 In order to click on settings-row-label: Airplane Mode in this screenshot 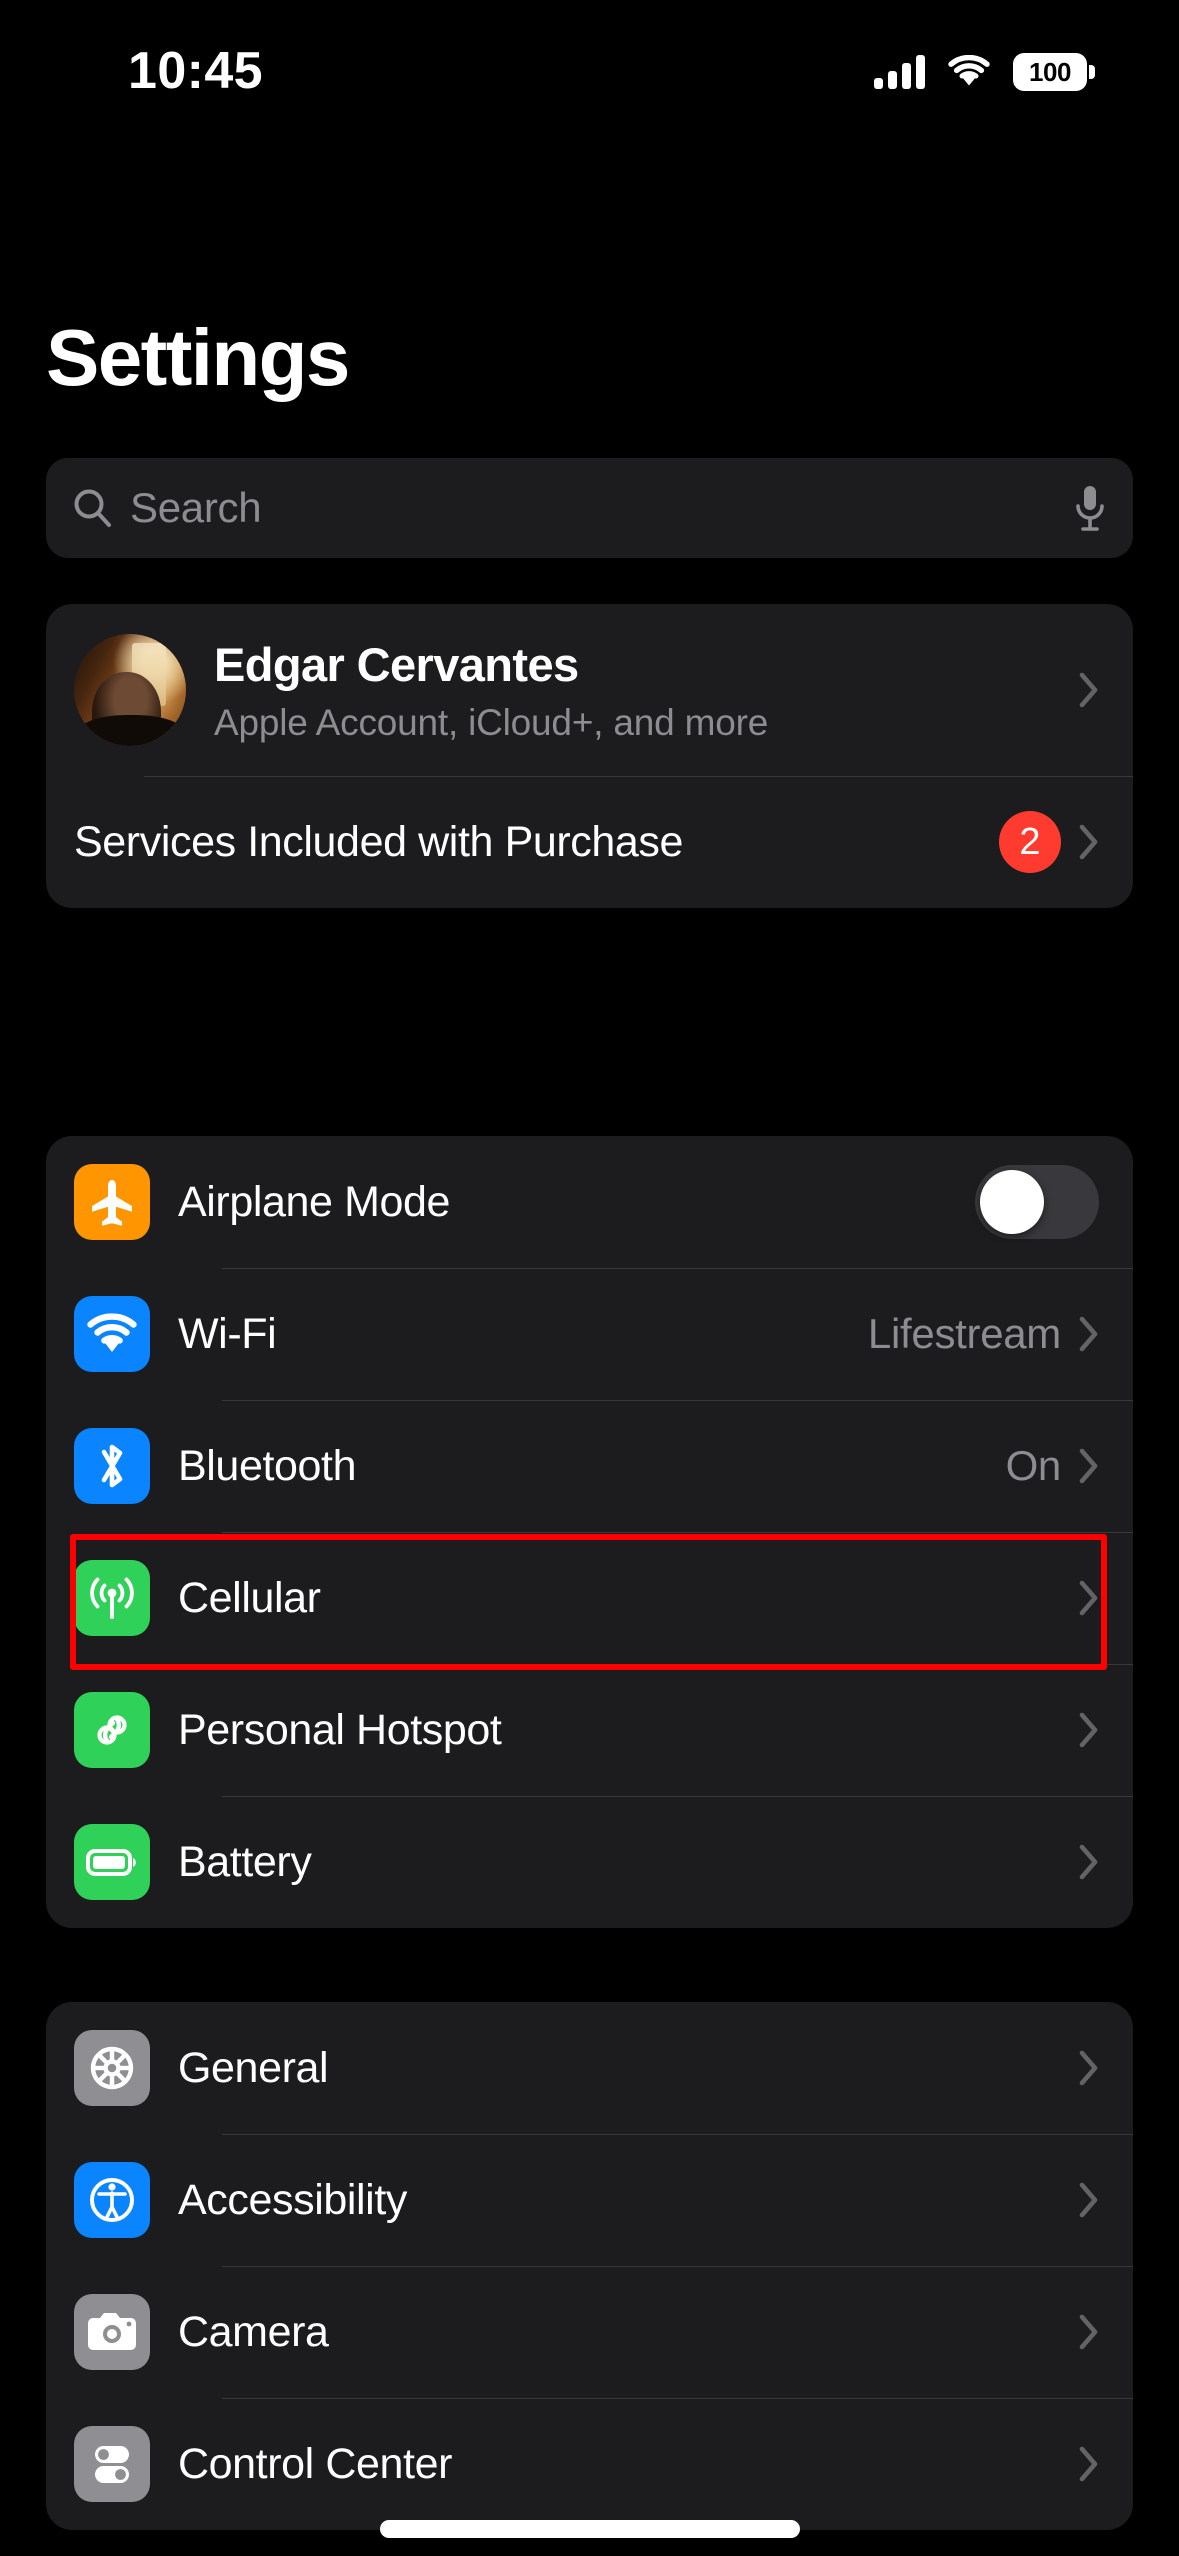, I will do `click(314, 1201)`.